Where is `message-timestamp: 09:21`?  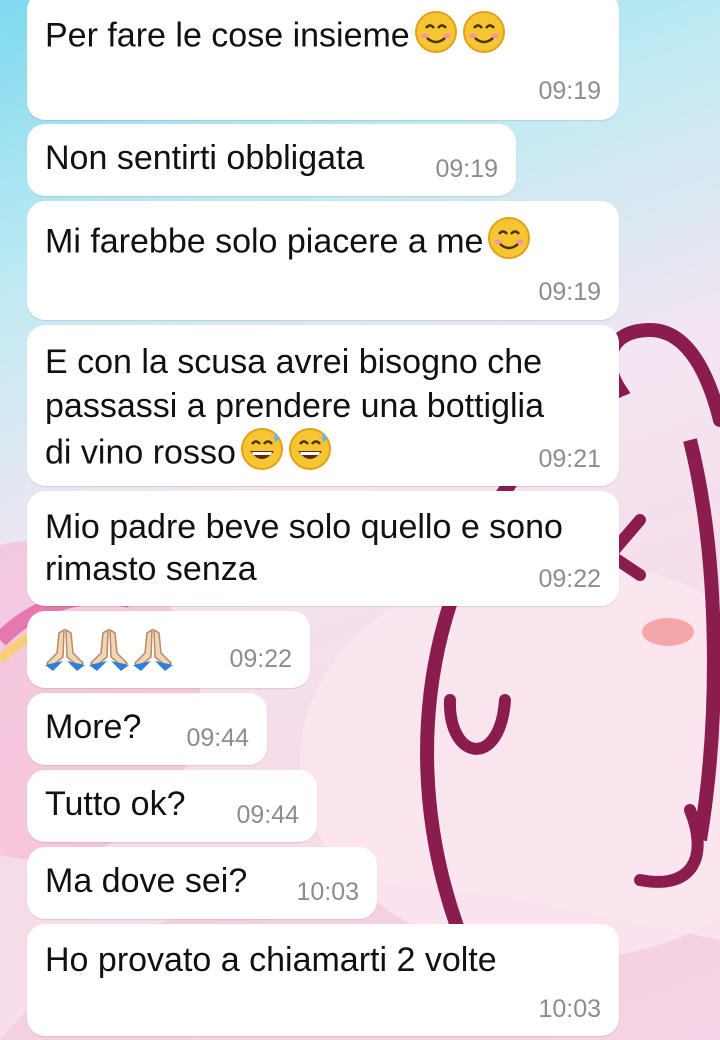
message-timestamp: 09:21 is located at coordinates (569, 459).